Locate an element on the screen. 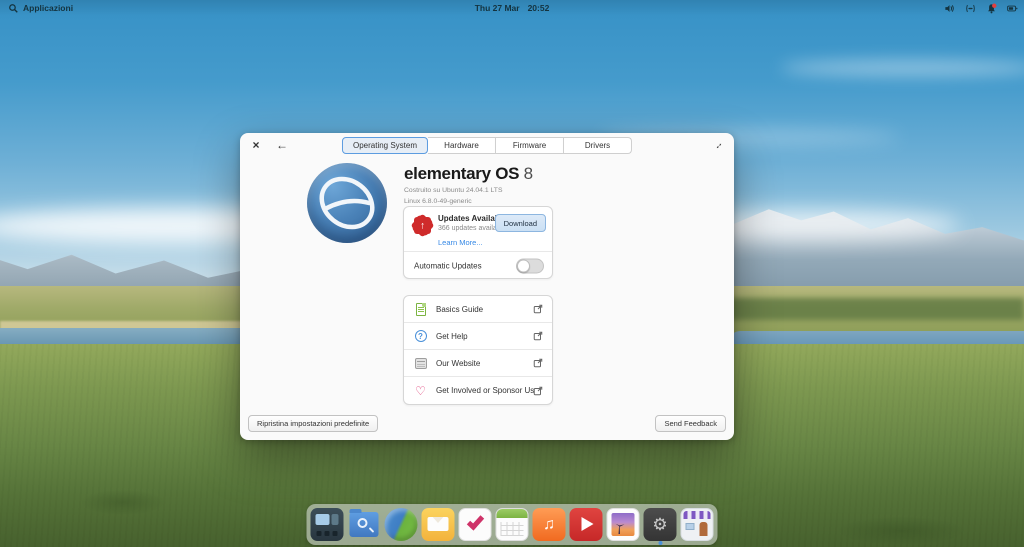 This screenshot has width=1024, height=547. dock: ♫ ⚙ is located at coordinates (512, 524).